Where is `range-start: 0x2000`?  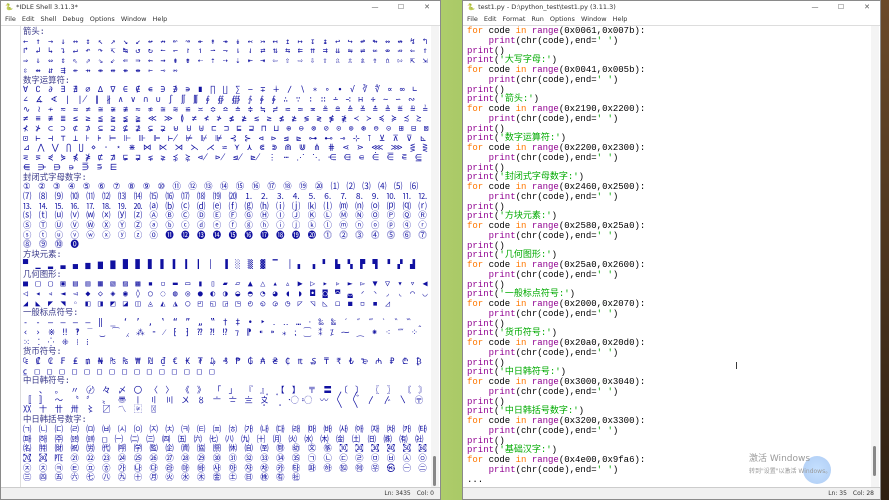 range-start: 0x2000 is located at coordinates (580, 304).